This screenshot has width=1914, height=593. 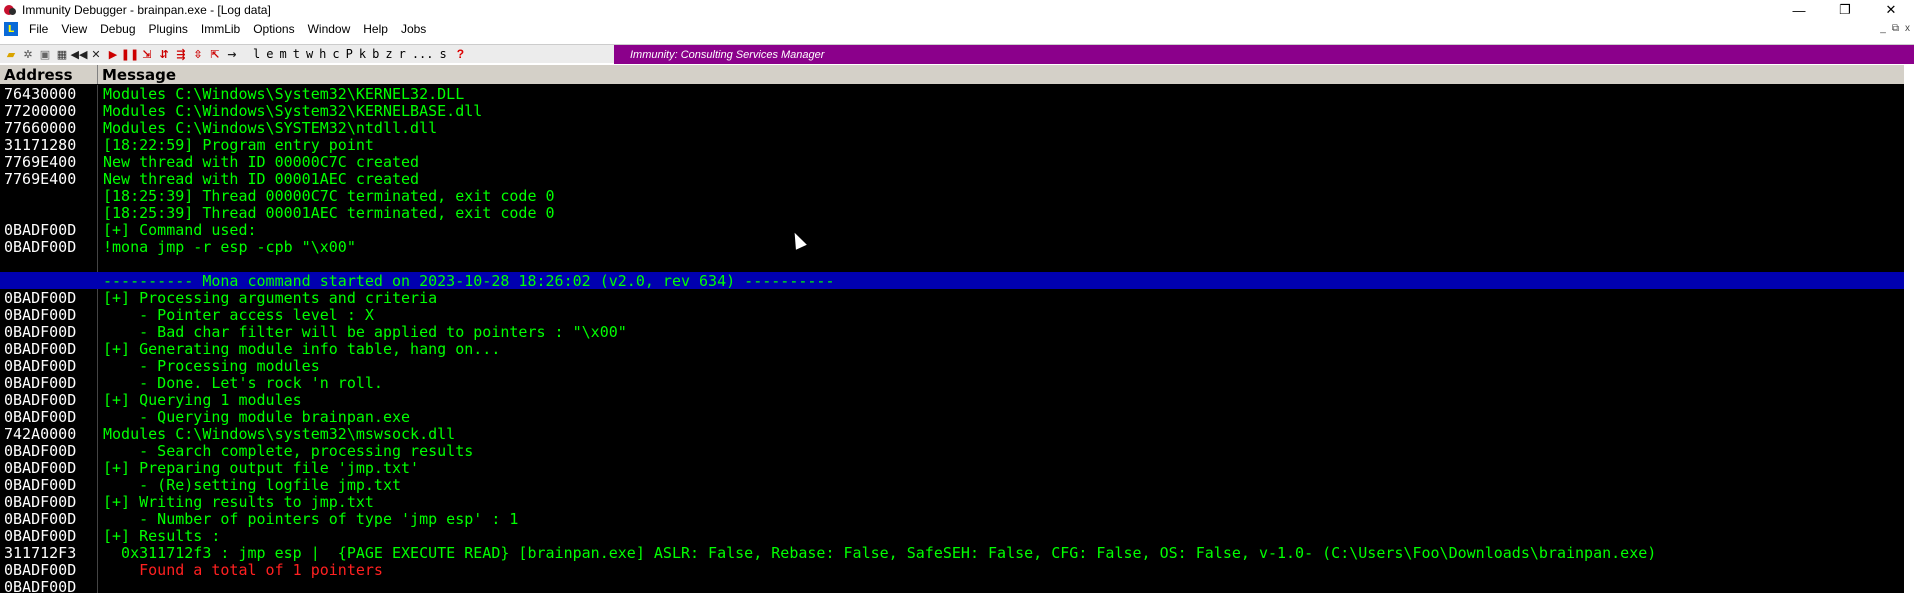 What do you see at coordinates (119, 29) in the screenshot?
I see `menu-debug: Debug` at bounding box center [119, 29].